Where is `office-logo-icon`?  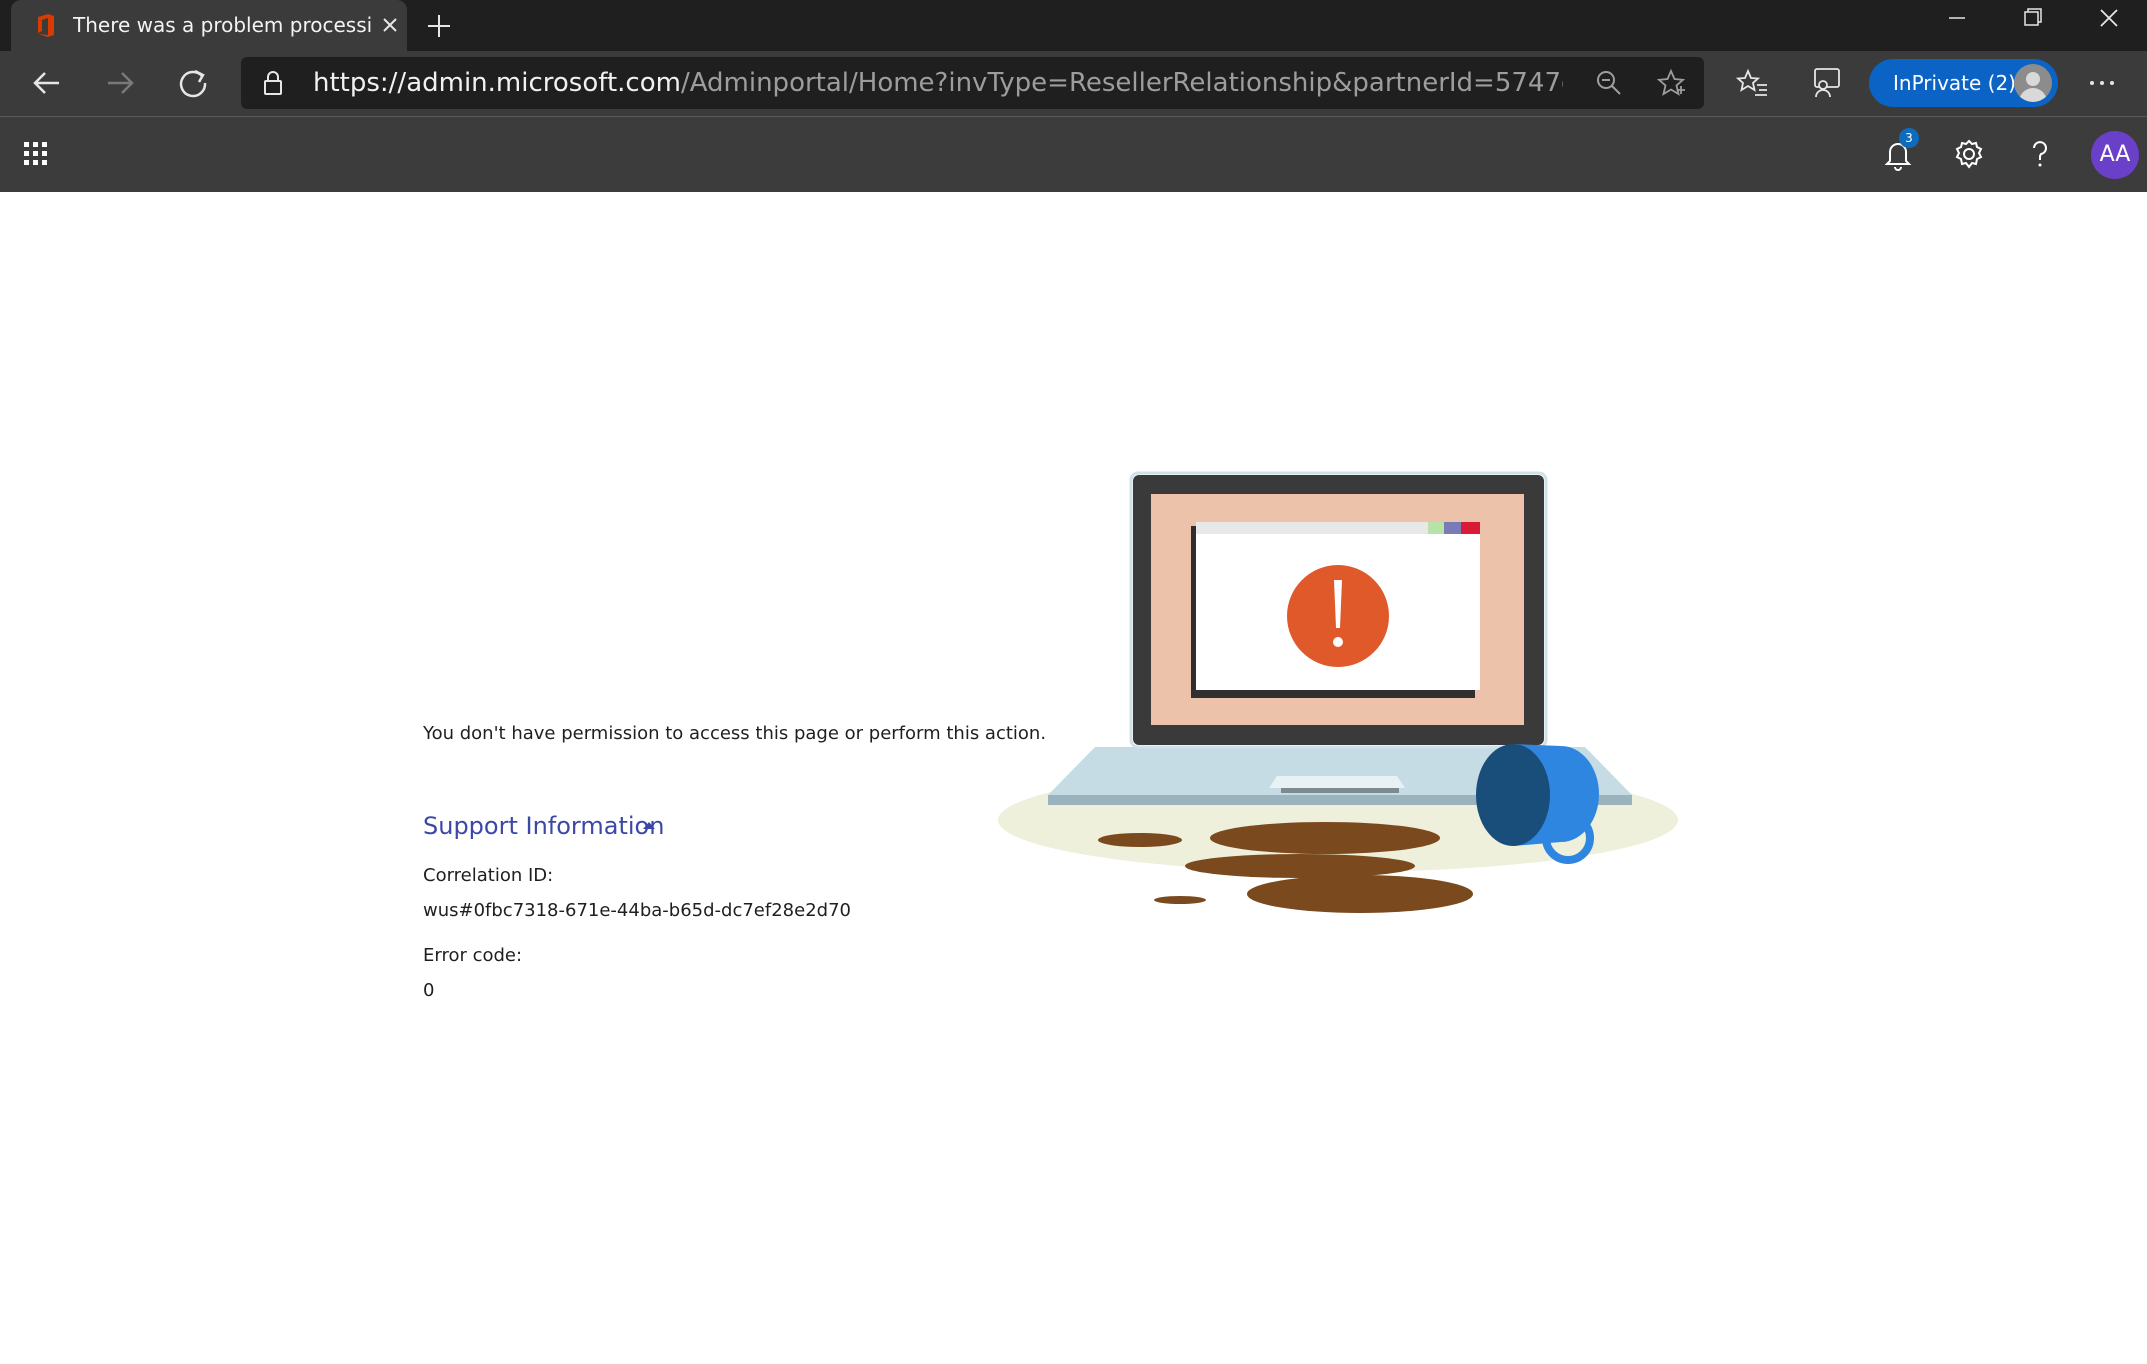 office-logo-icon is located at coordinates (46, 25).